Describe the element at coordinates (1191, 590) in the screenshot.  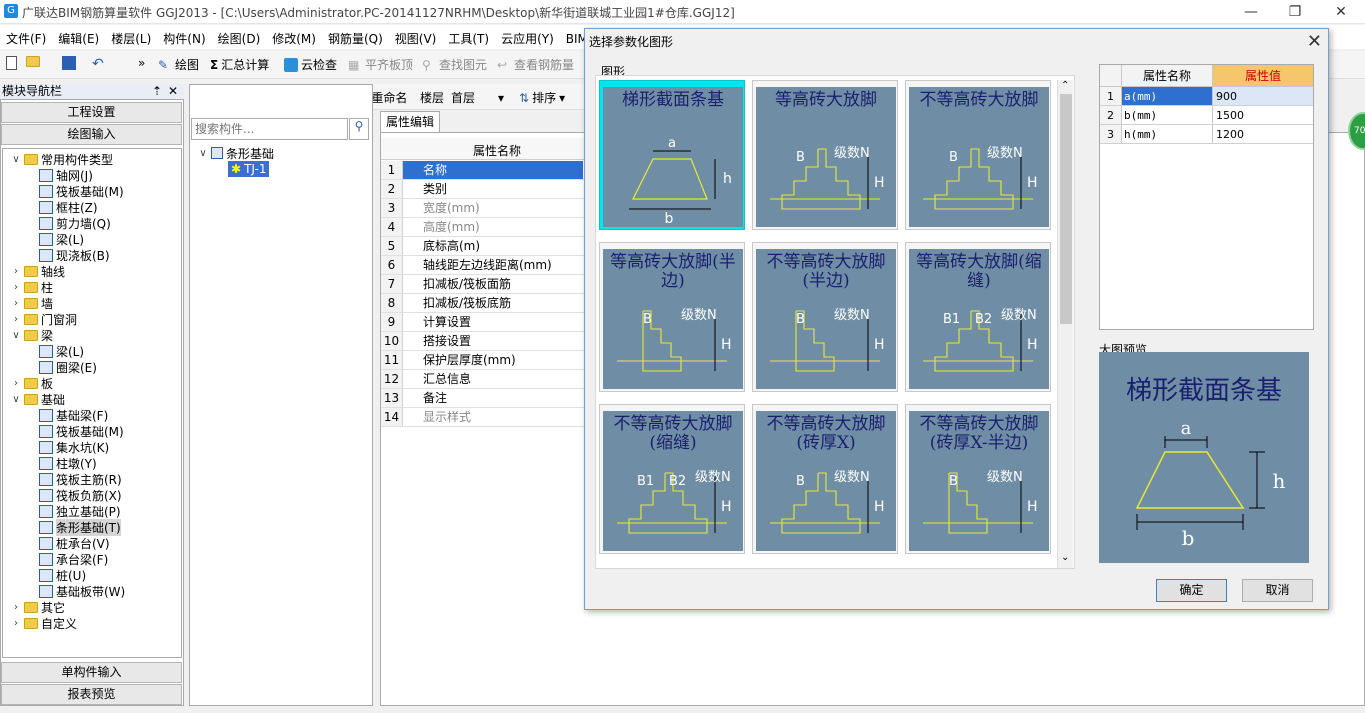
I see `ok-button: 确定` at that location.